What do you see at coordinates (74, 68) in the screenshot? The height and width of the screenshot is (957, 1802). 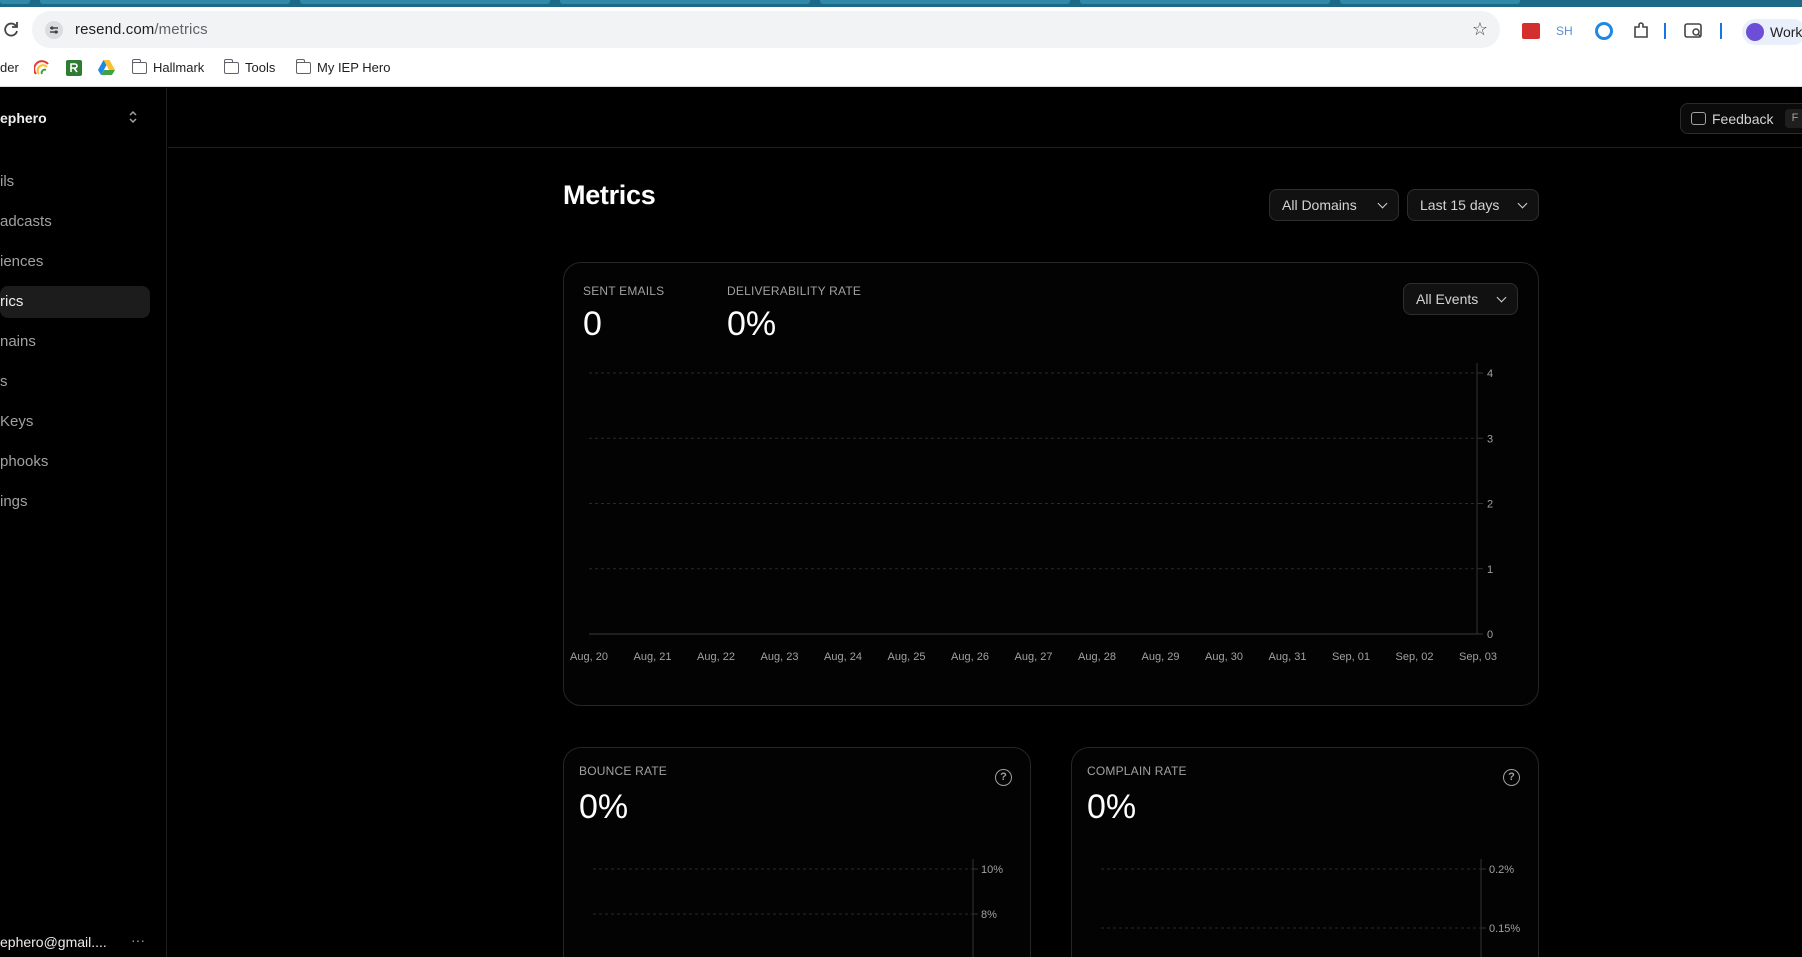 I see `r-bookmark-icon` at bounding box center [74, 68].